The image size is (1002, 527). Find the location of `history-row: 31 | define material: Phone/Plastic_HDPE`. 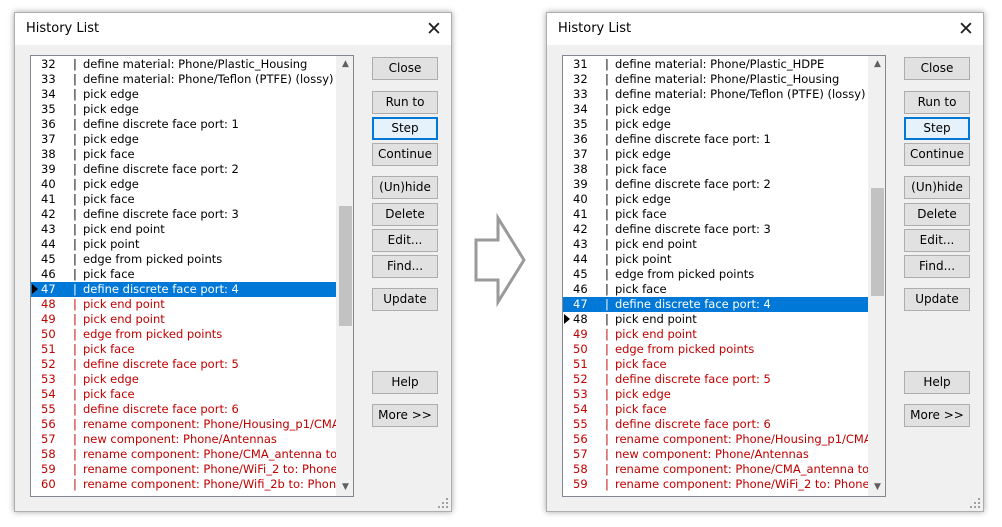

history-row: 31 | define material: Phone/Plastic_HDPE is located at coordinates (716, 64).